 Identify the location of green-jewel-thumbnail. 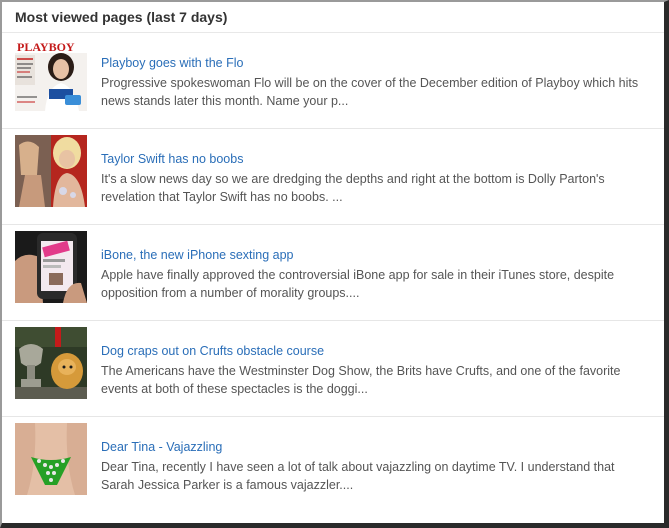
(51, 459).